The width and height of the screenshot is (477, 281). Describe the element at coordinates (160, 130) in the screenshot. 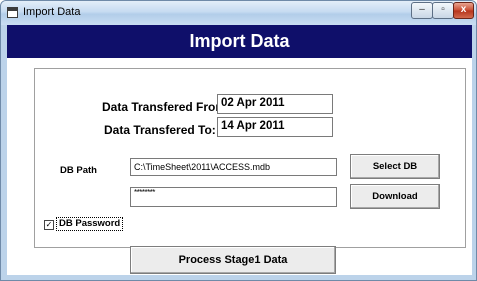

I see `to-date-label: Data Transfered To:` at that location.